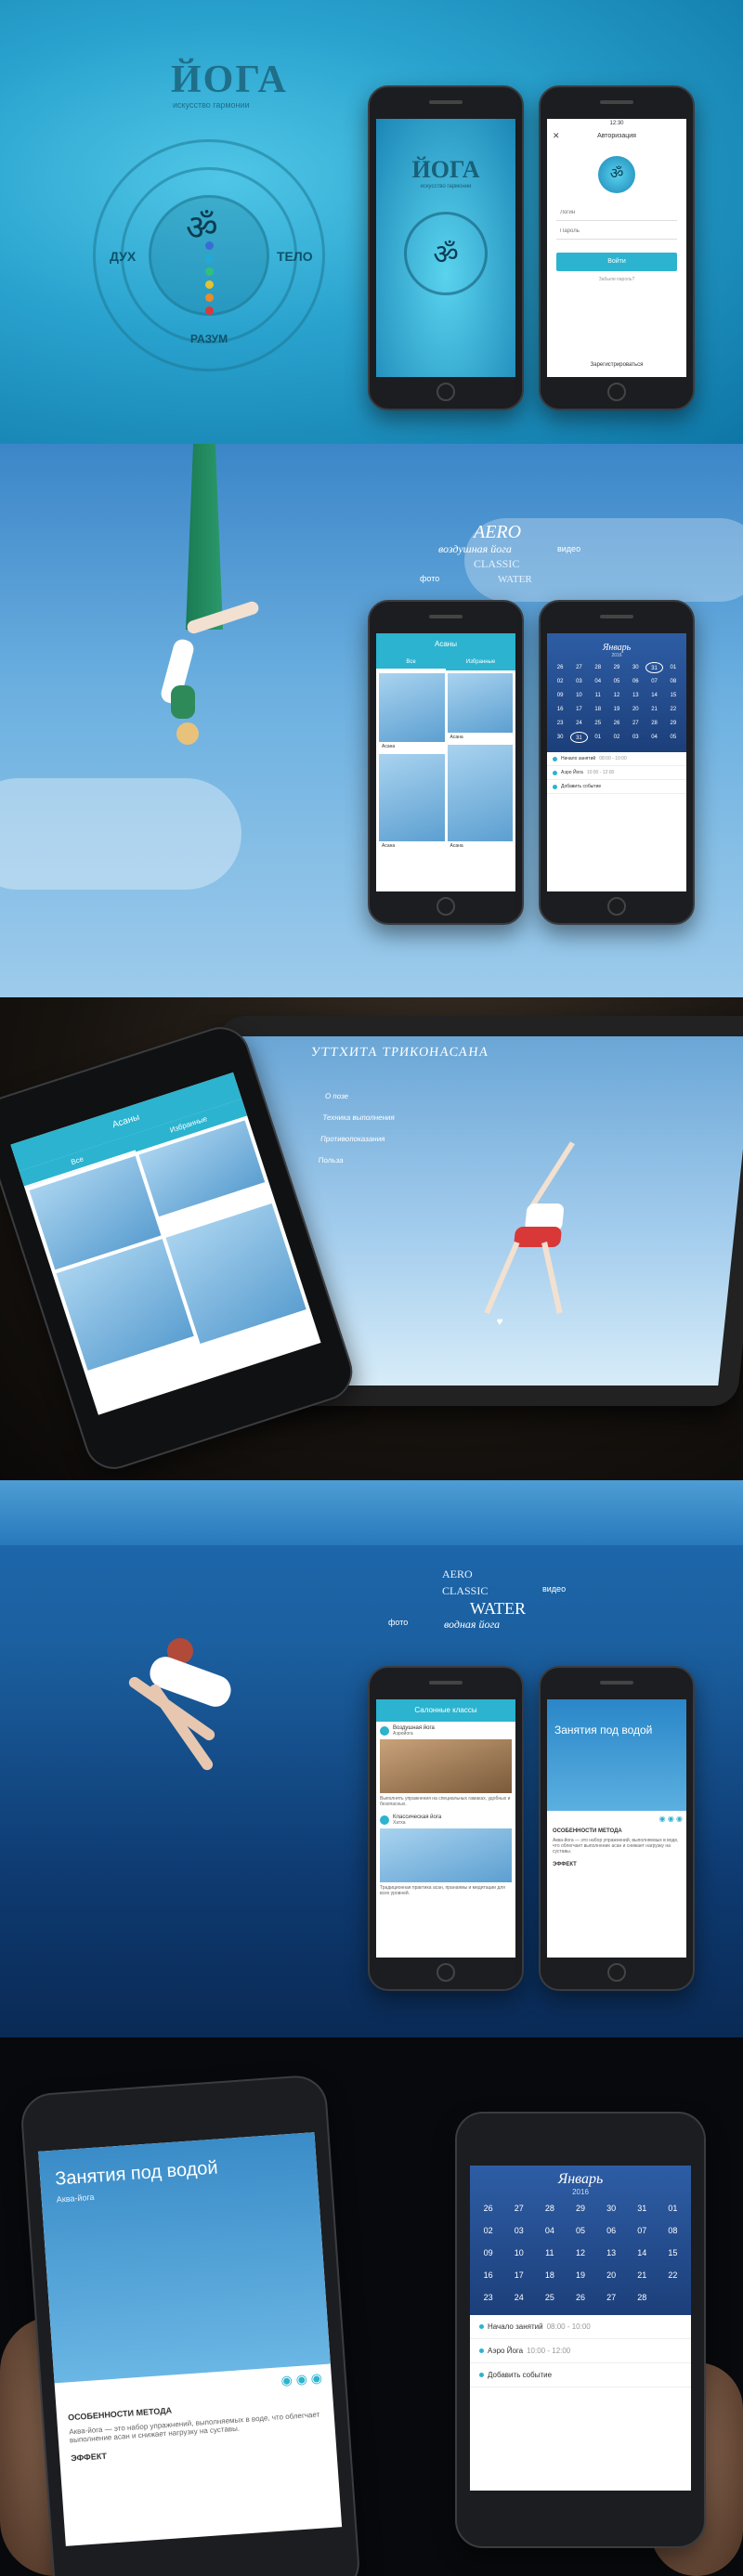 The width and height of the screenshot is (743, 2576). What do you see at coordinates (549, 2275) in the screenshot?
I see `calendar-day: 18` at bounding box center [549, 2275].